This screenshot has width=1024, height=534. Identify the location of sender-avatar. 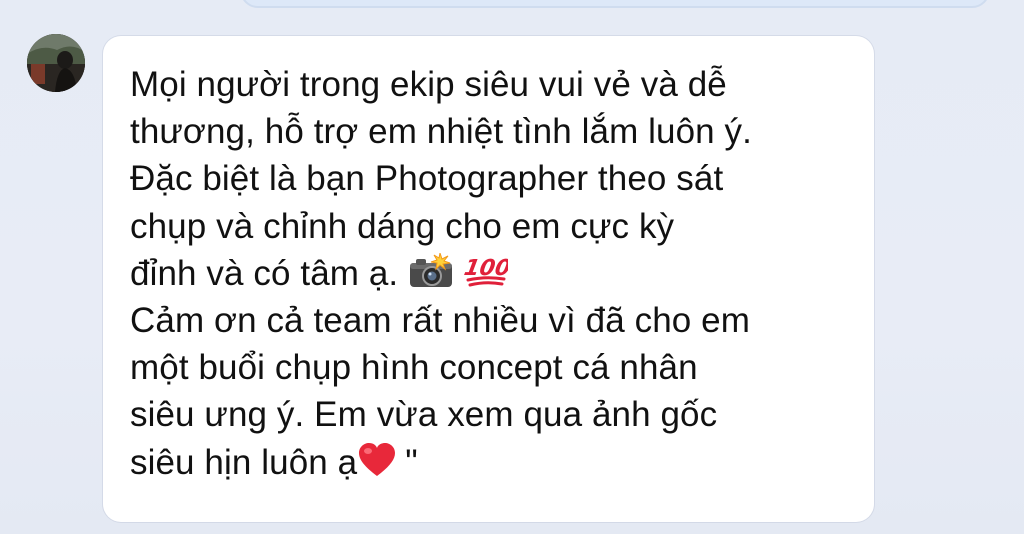
(56, 63).